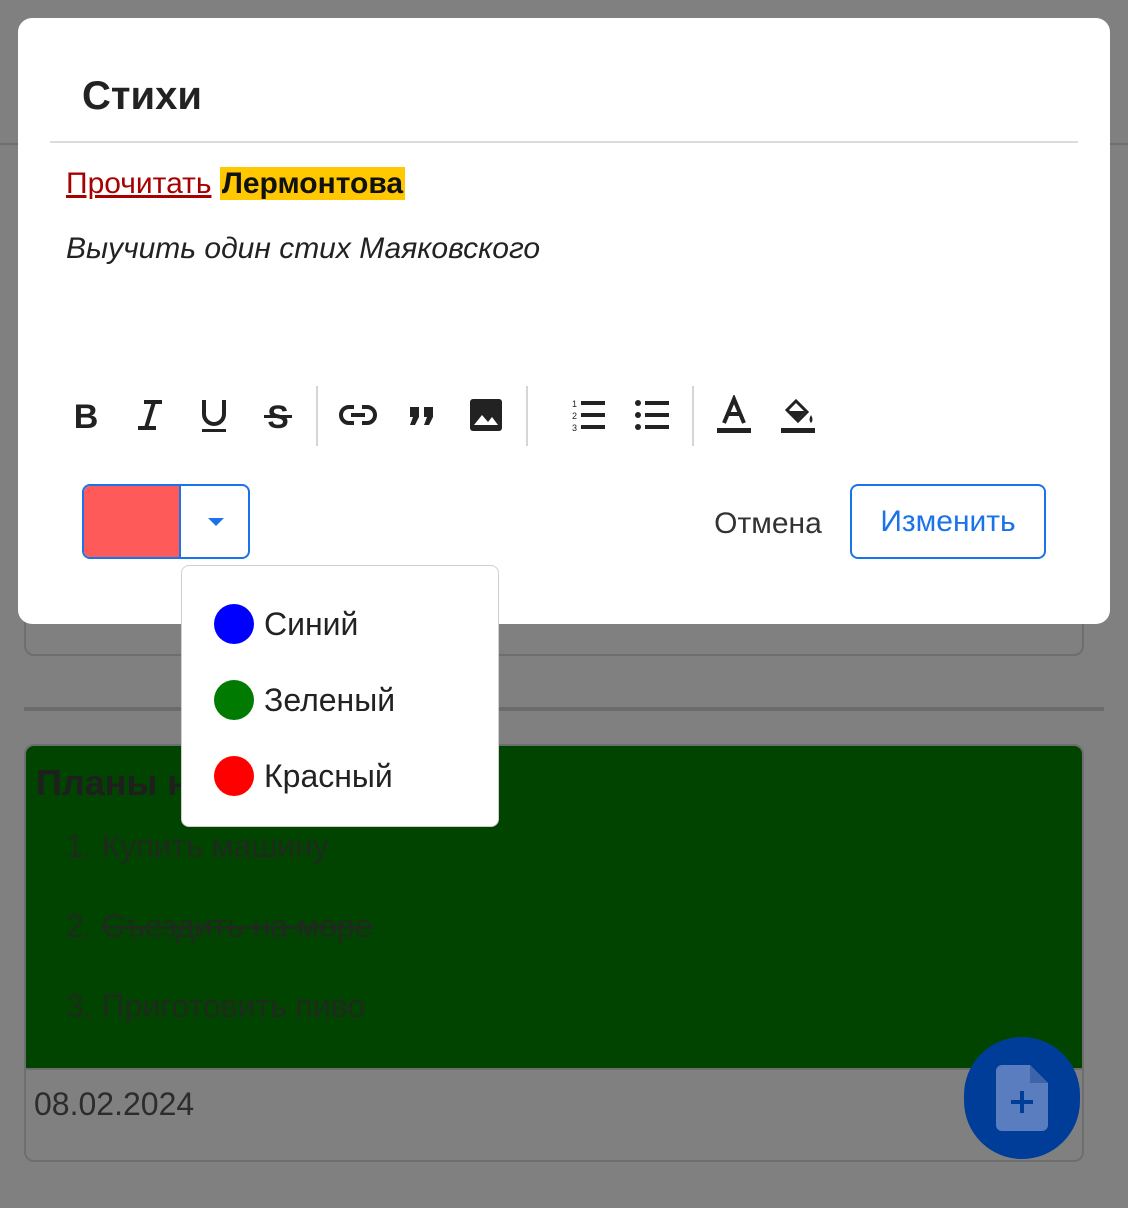  I want to click on list-item: 2. Съездить на море, so click(219, 946).